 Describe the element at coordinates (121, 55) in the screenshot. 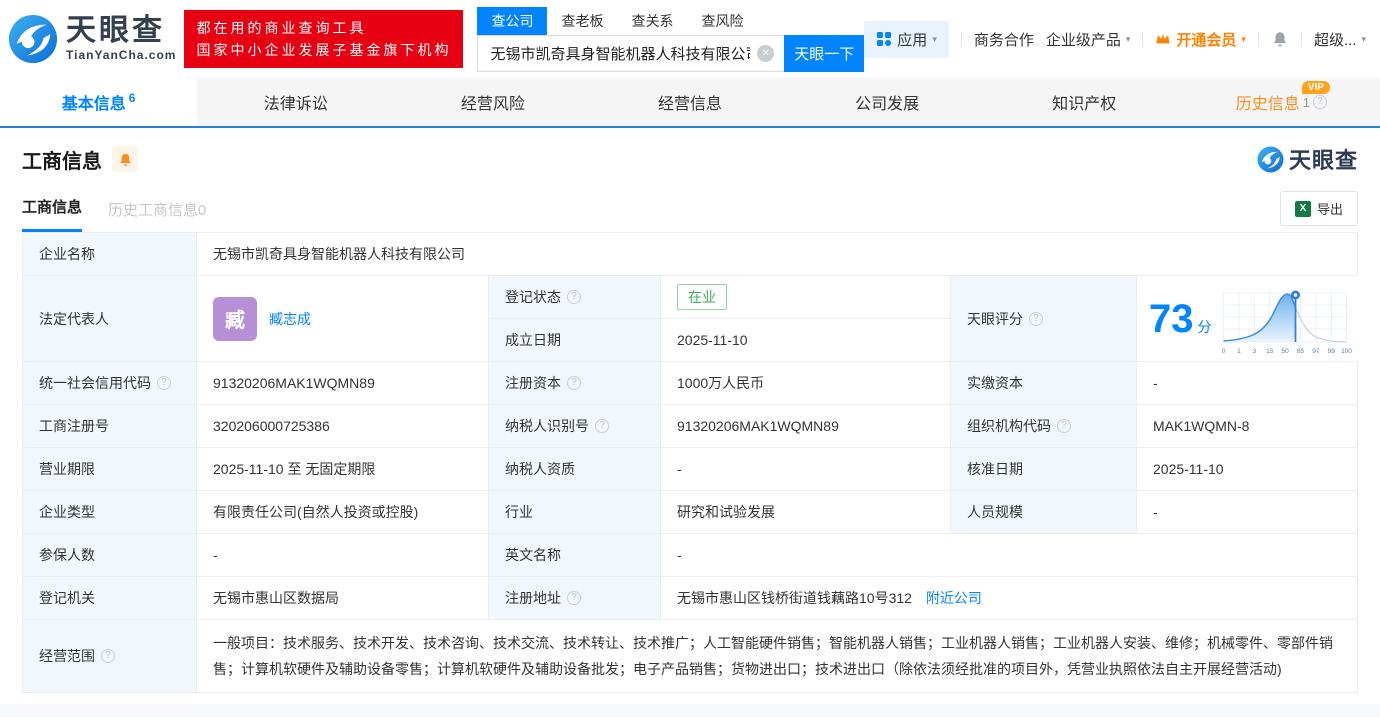

I see `logo-domain: TianYanCha.com` at that location.